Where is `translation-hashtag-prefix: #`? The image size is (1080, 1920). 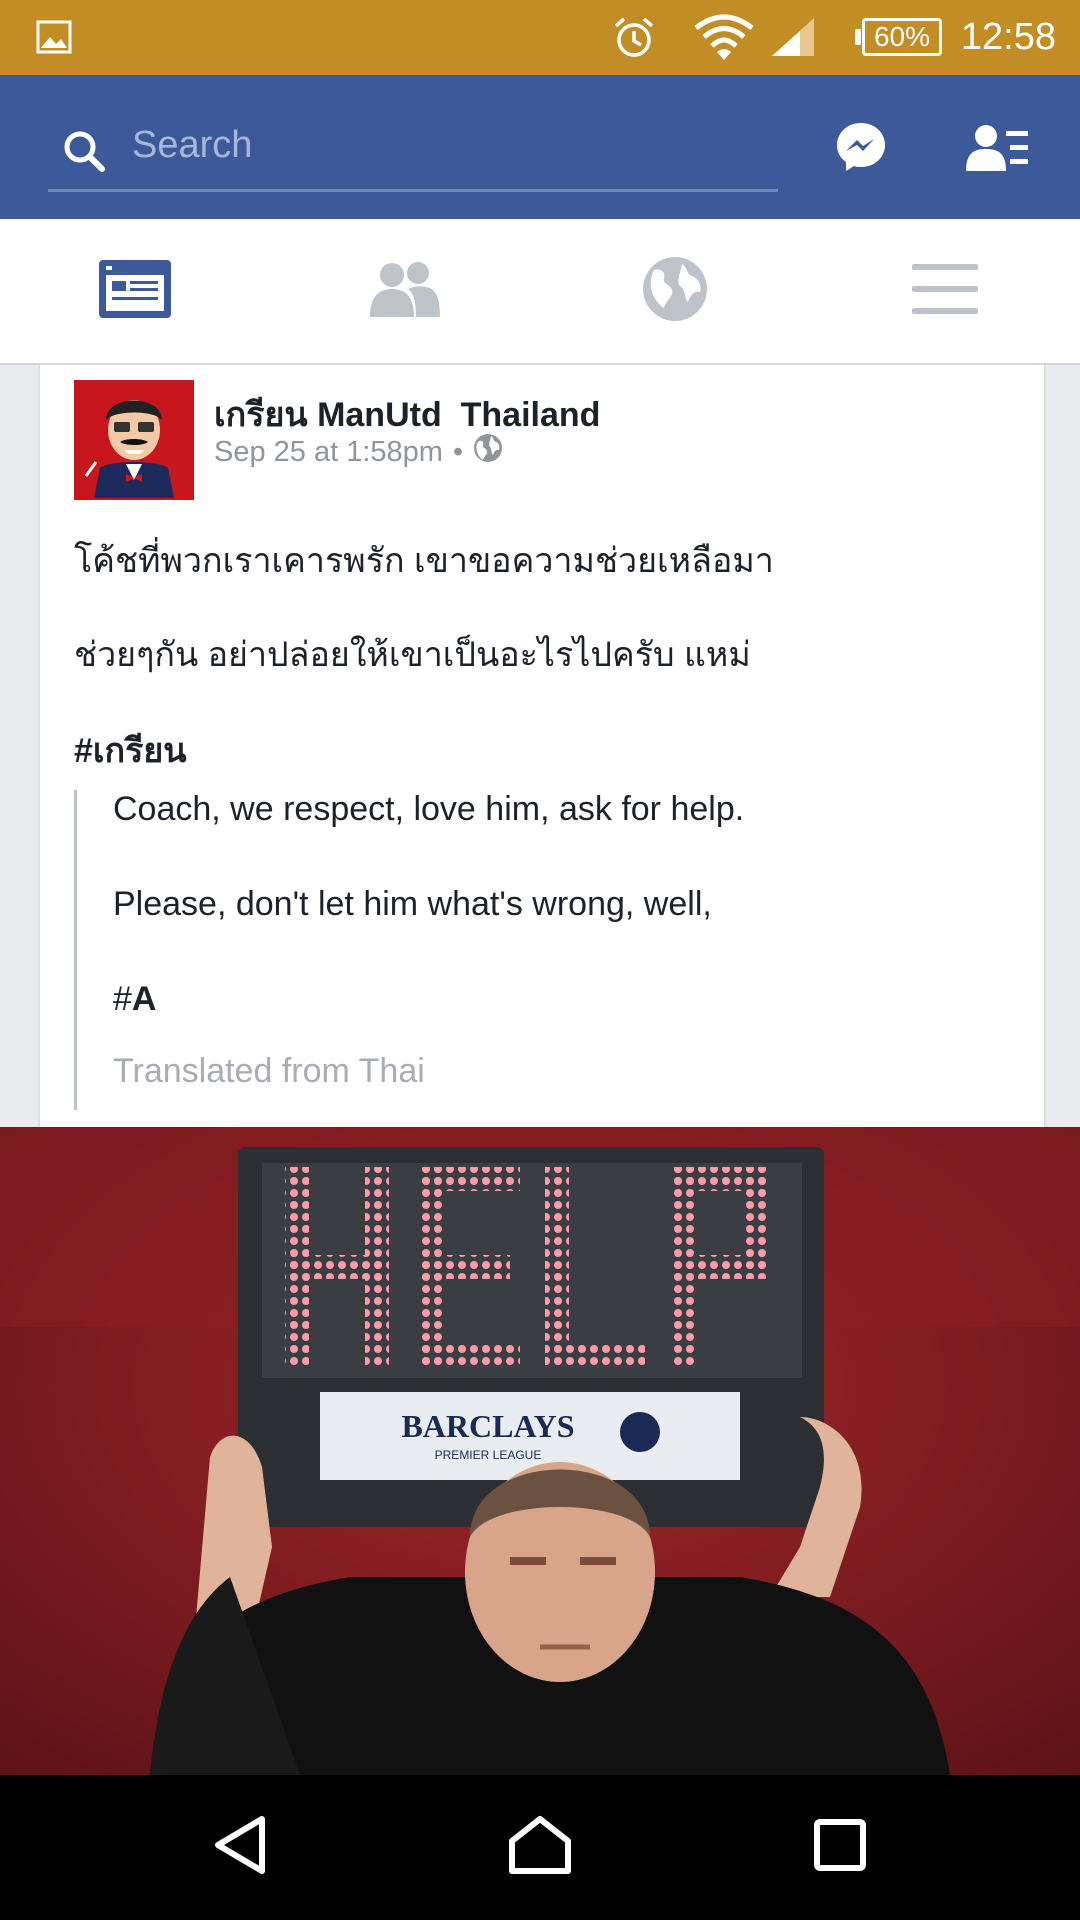
translation-hashtag-prefix: # is located at coordinates (122, 999).